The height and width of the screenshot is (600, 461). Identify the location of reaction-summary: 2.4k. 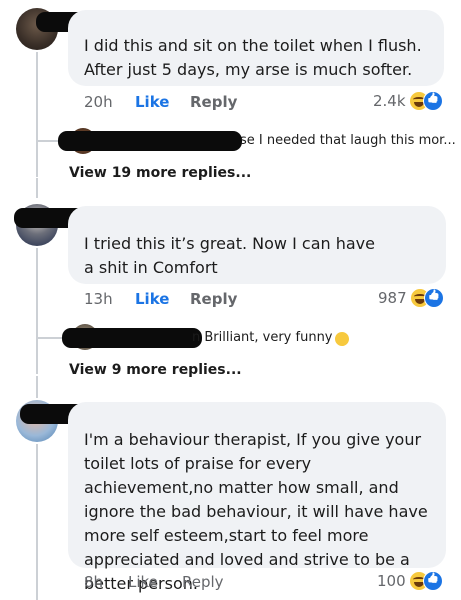
(408, 101).